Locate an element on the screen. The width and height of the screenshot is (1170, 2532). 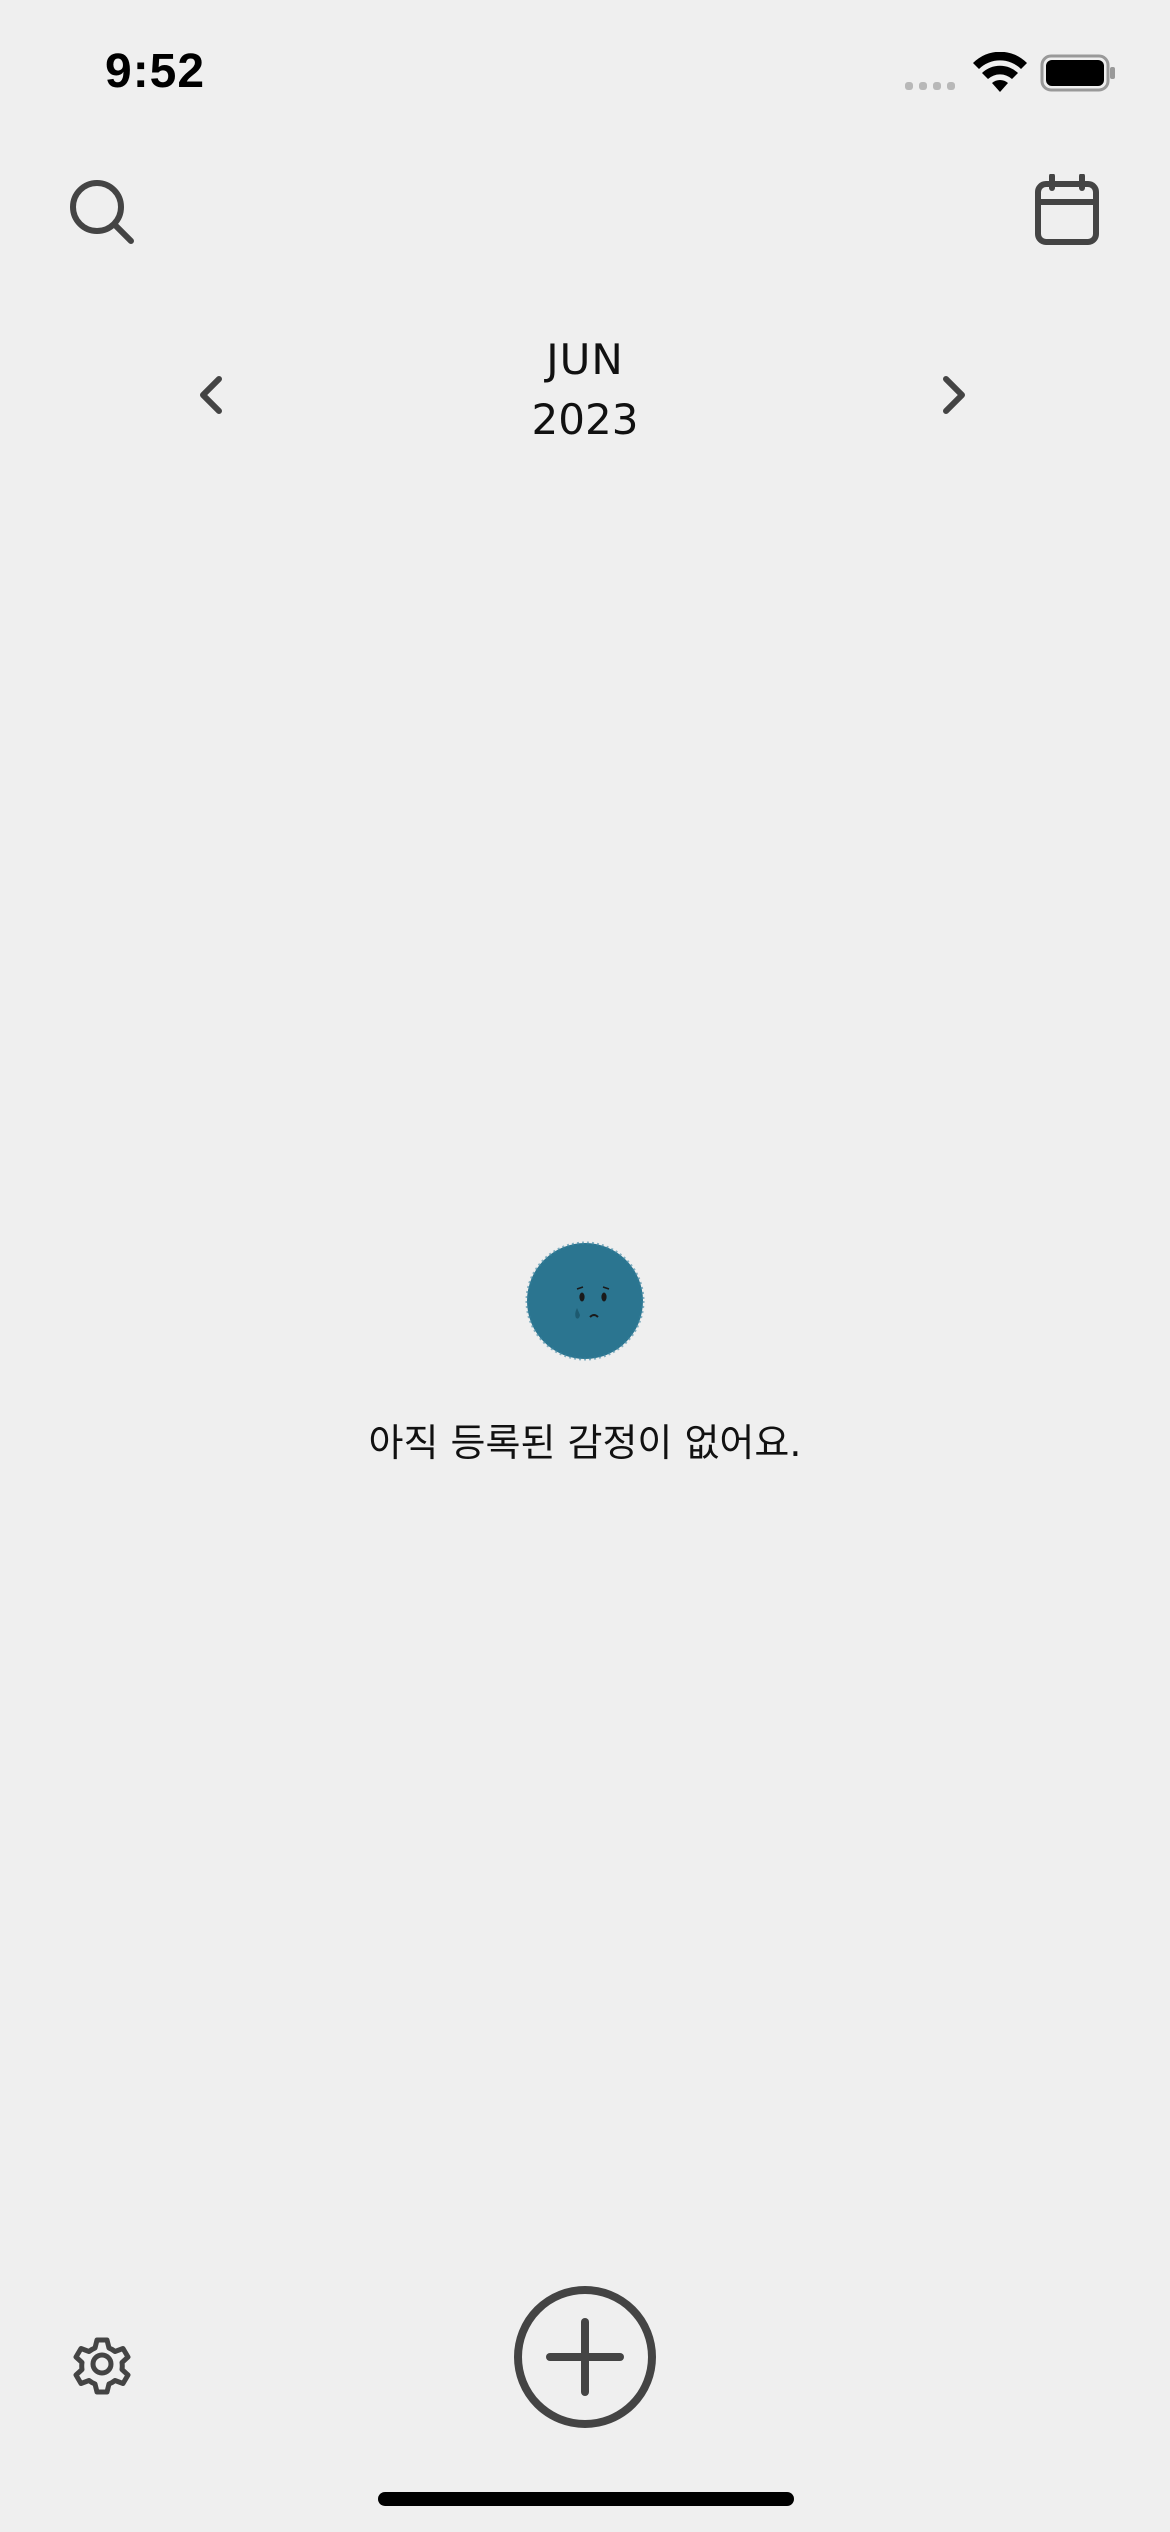
empty-state-message: 아직 등록된 감정이 없어요. is located at coordinates (585, 1443).